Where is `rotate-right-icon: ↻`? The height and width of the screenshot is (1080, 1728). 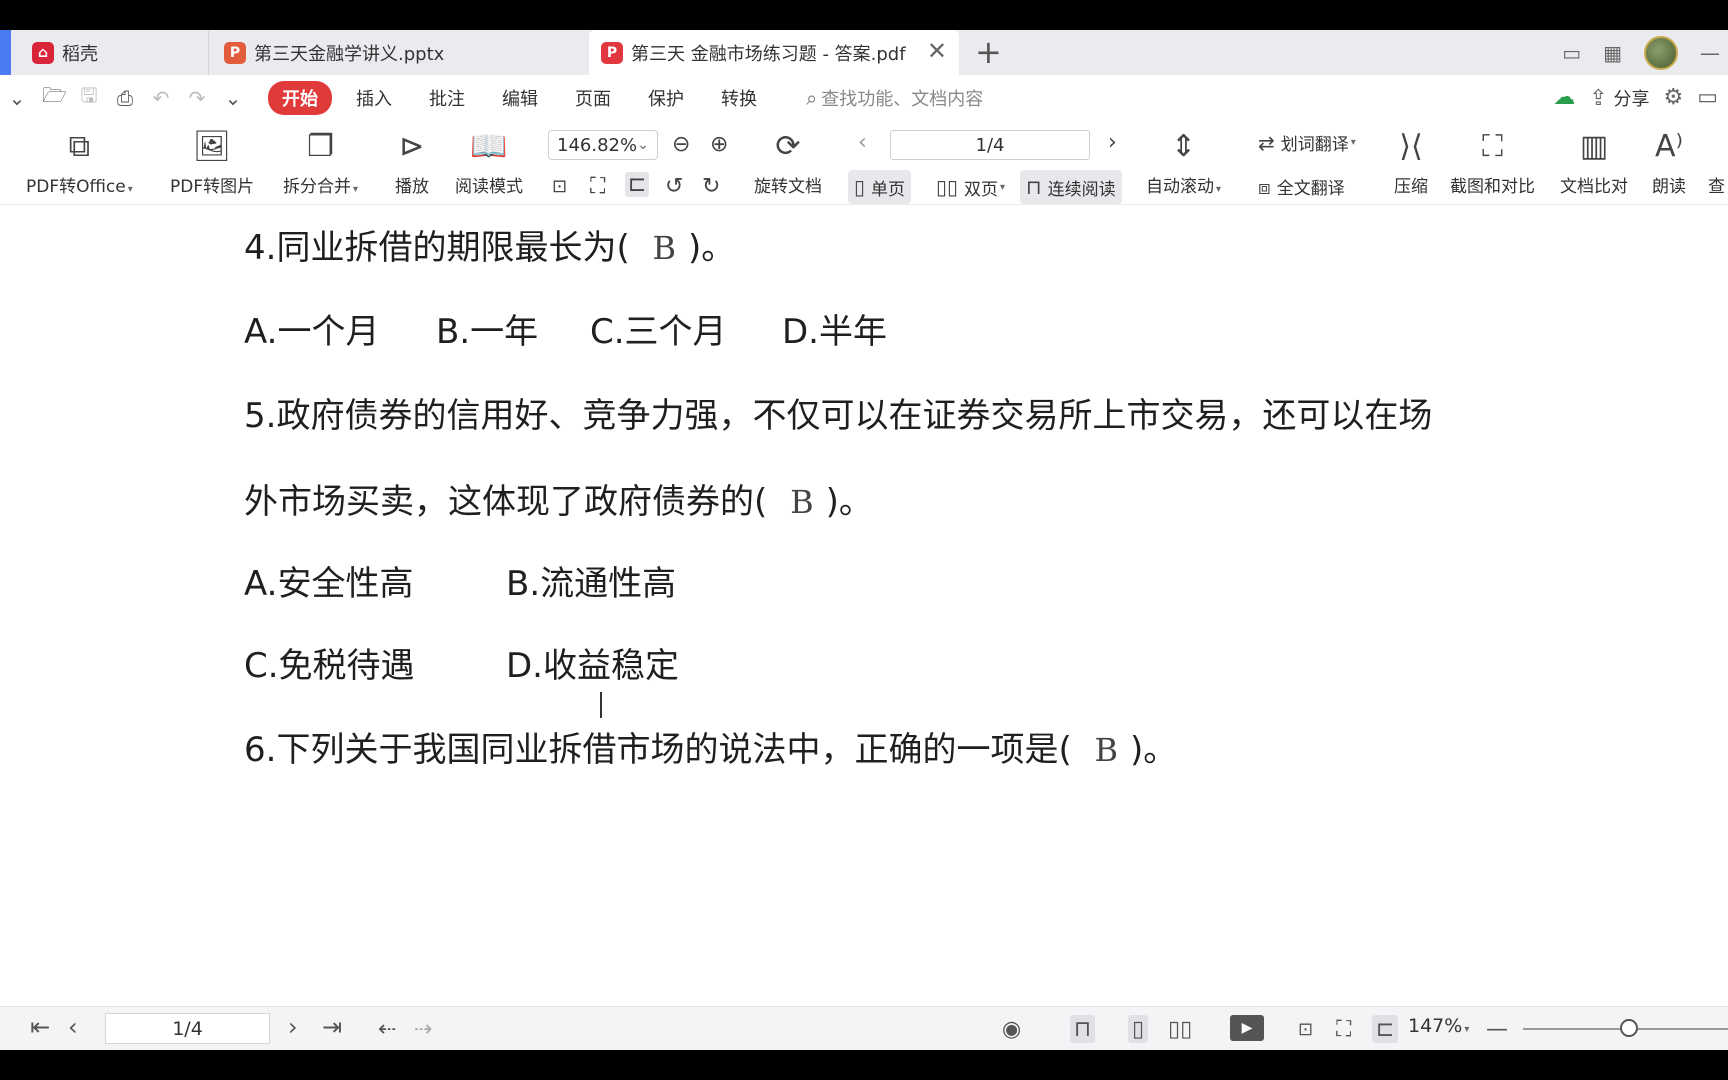
rotate-right-icon: ↻ is located at coordinates (711, 186).